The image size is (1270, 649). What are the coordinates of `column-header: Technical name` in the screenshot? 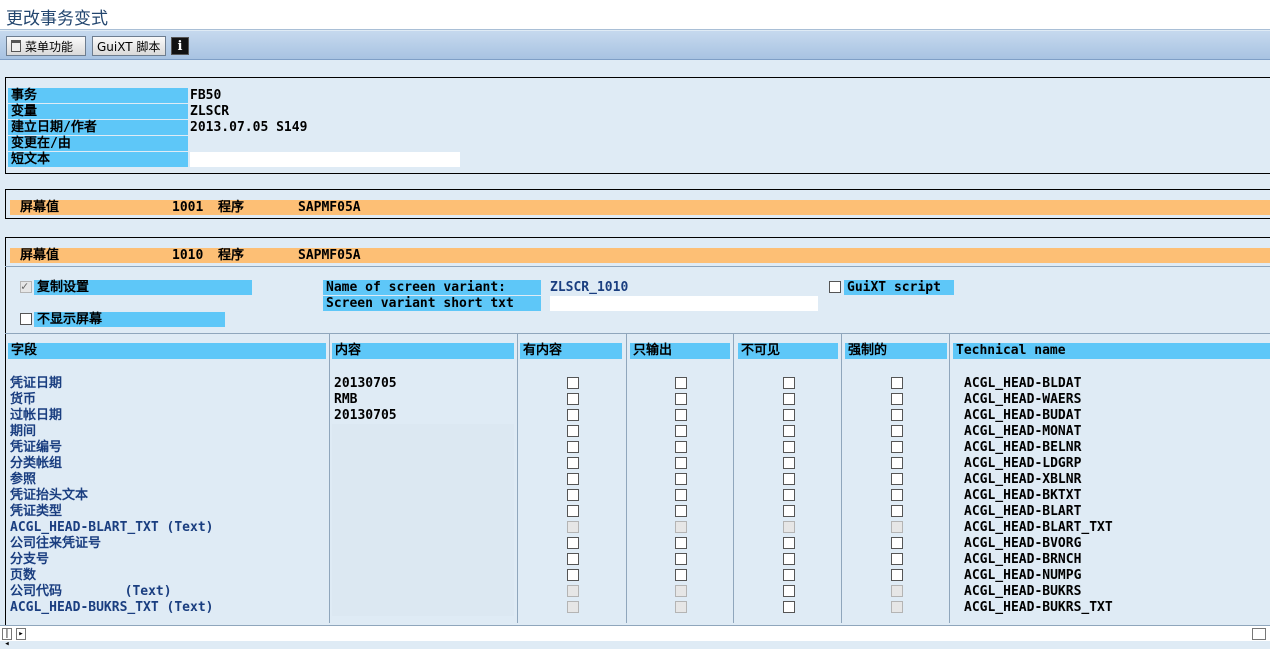 It's located at (1111, 351).